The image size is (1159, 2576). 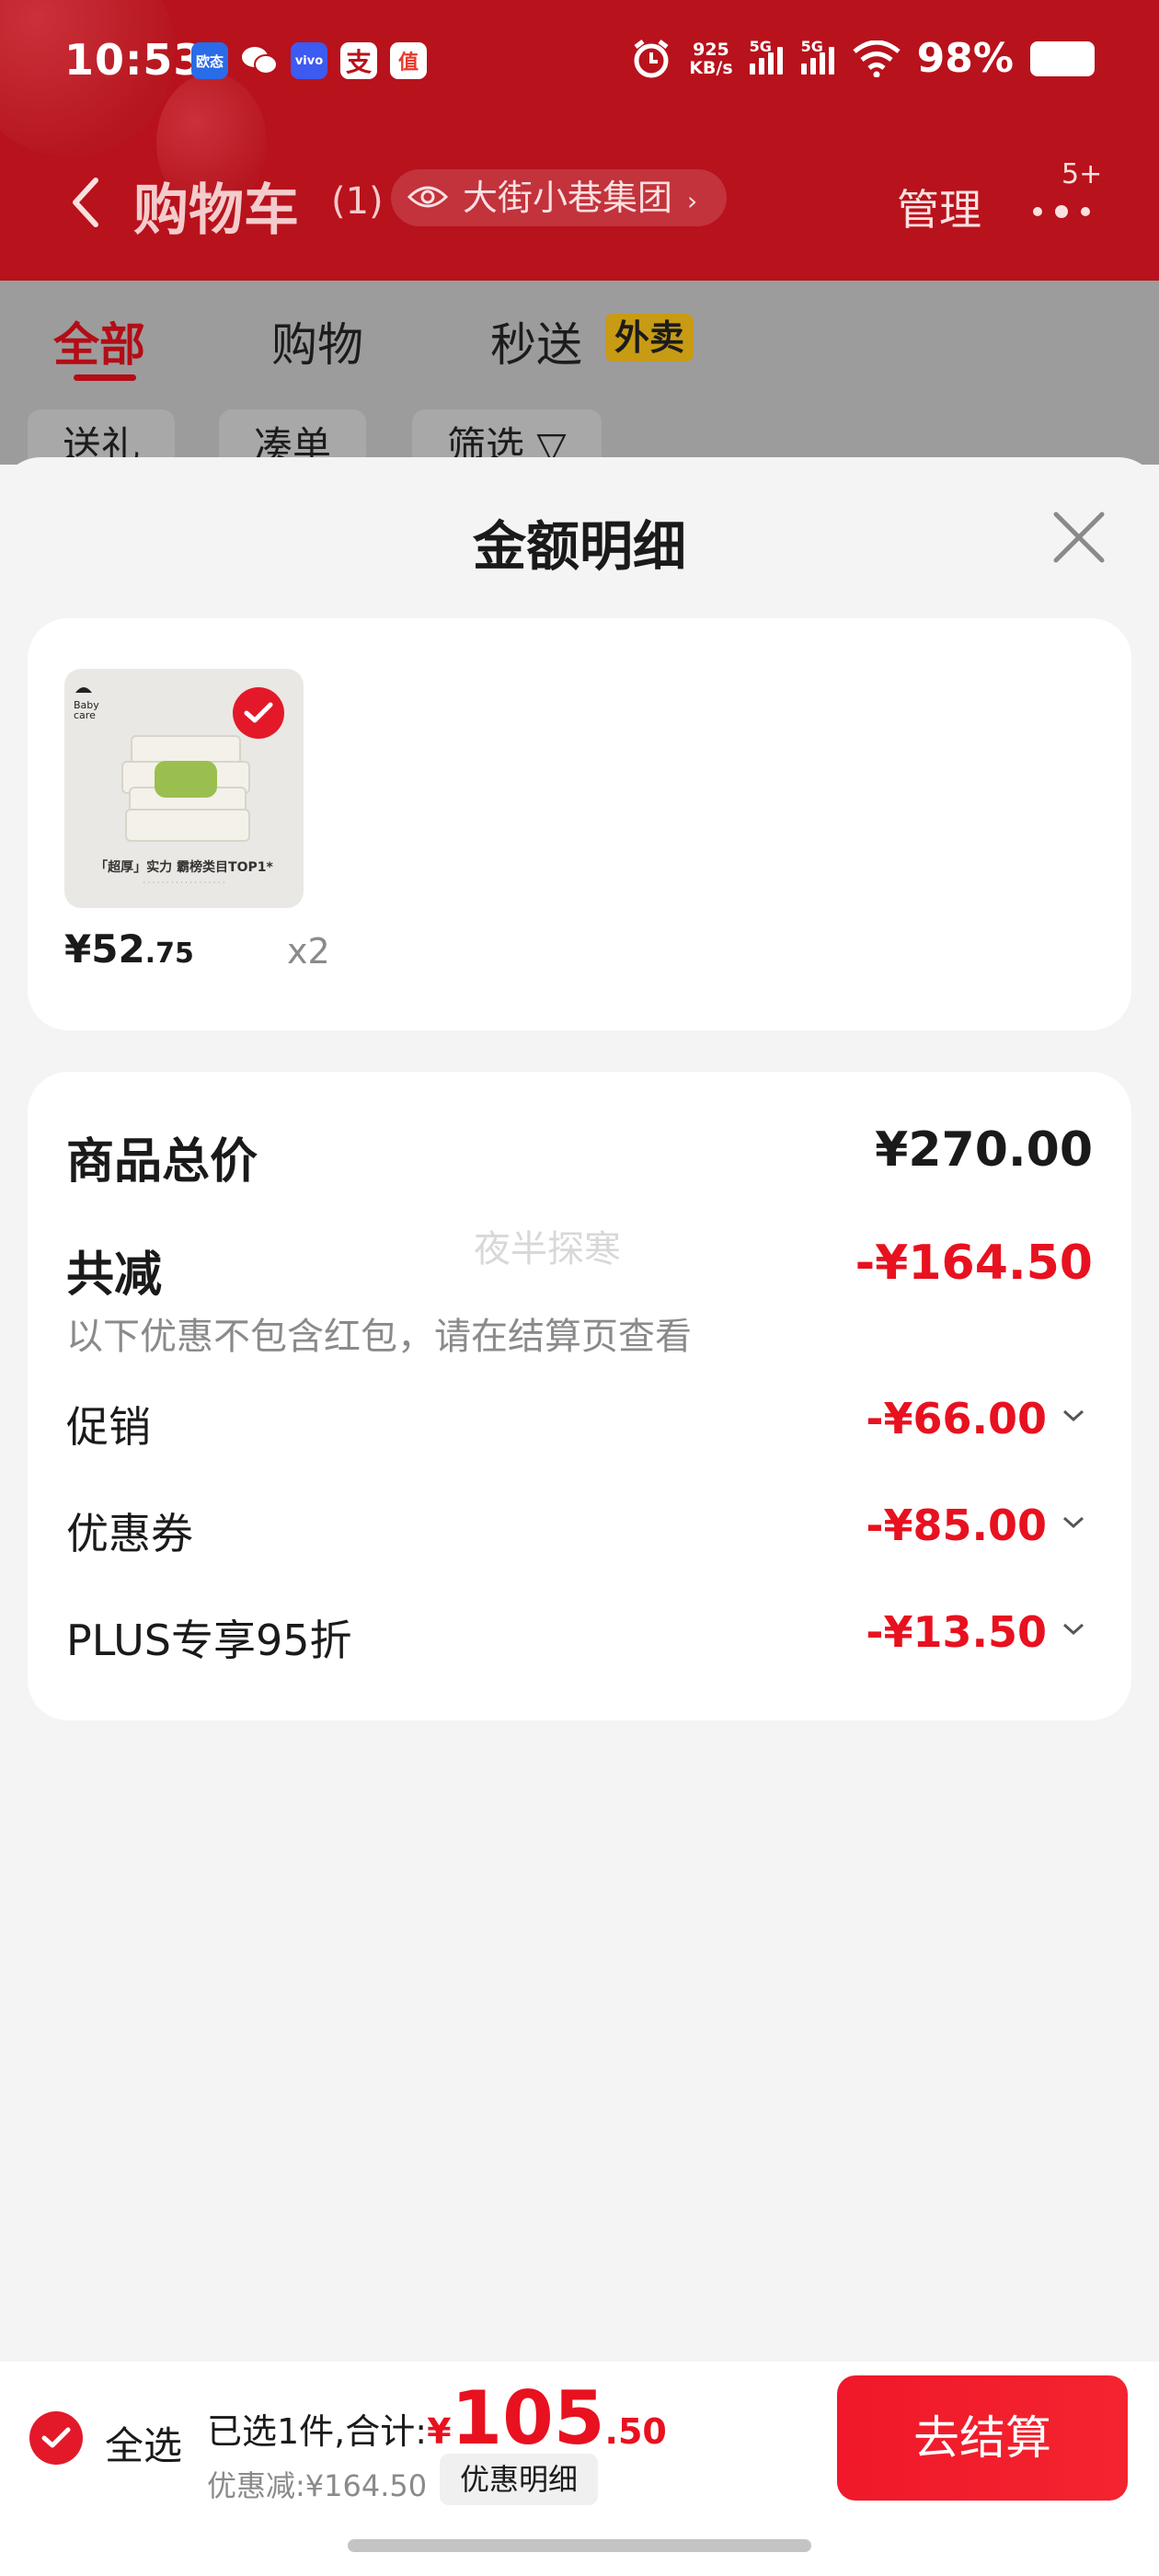 What do you see at coordinates (1062, 209) in the screenshot?
I see `more-icon` at bounding box center [1062, 209].